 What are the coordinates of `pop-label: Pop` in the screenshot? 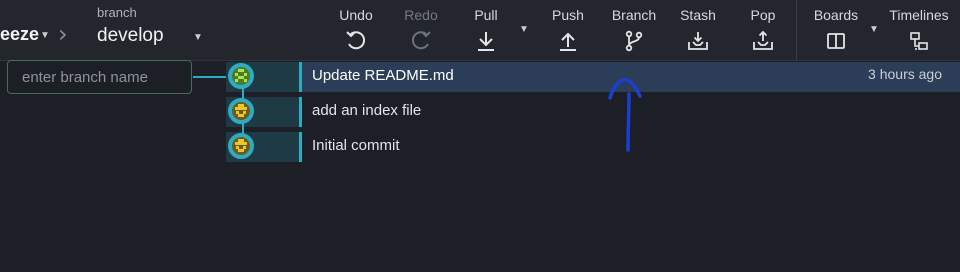 It's located at (763, 15).